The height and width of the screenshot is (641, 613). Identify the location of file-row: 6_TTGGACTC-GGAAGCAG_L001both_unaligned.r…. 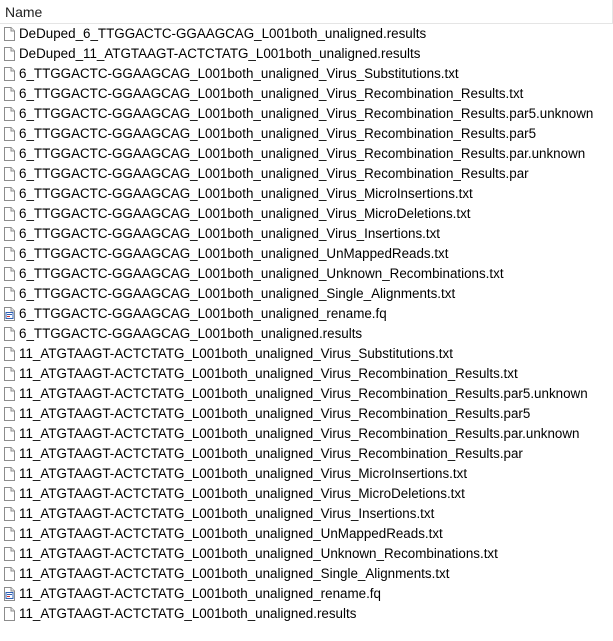
(306, 334).